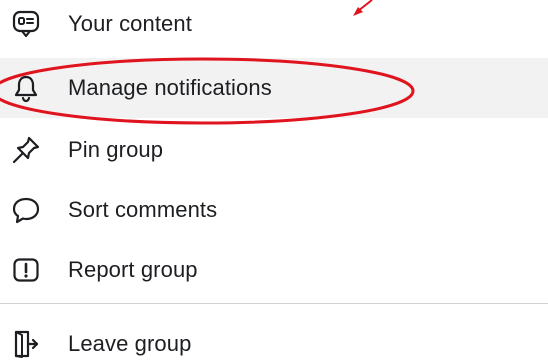 This screenshot has height=360, width=548. Describe the element at coordinates (26, 344) in the screenshot. I see `exit-door-icon` at that location.